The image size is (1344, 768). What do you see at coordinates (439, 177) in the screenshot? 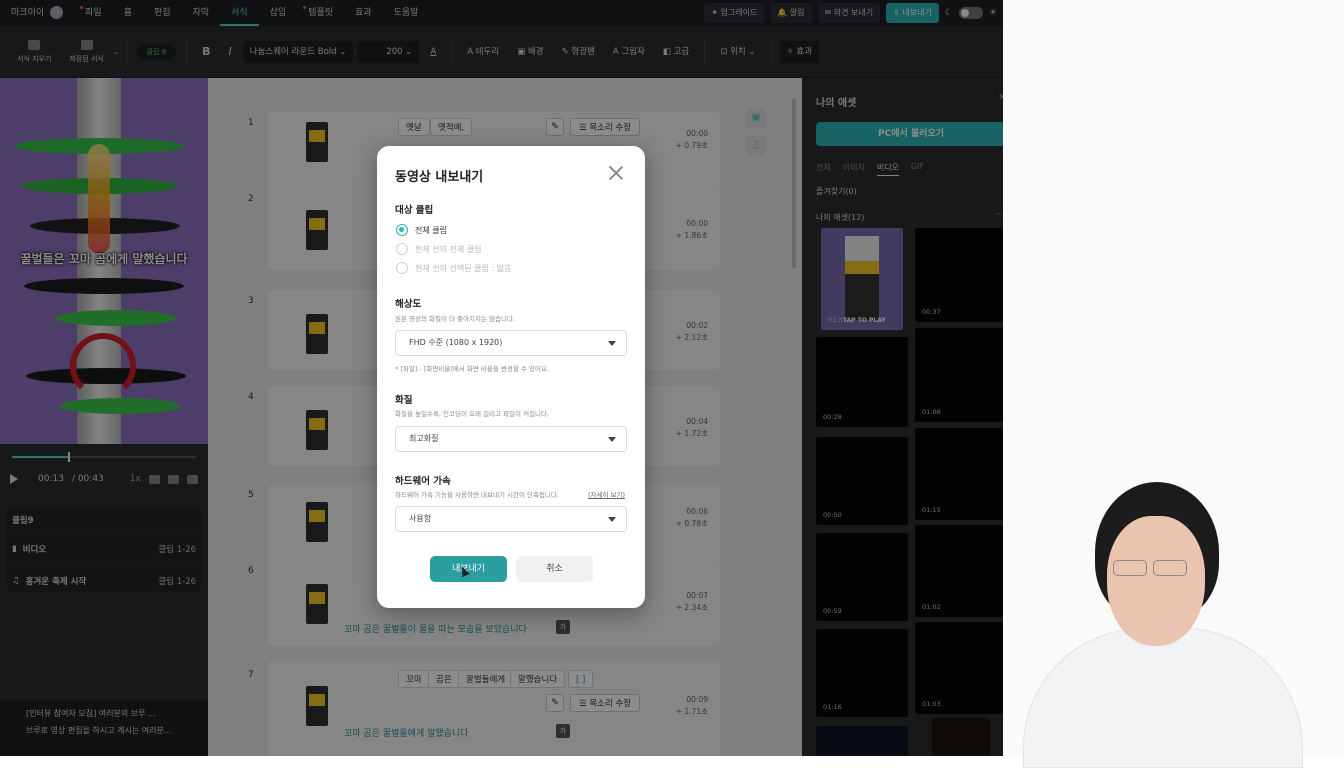
I see `dialog-title: 동영상 내보내기` at bounding box center [439, 177].